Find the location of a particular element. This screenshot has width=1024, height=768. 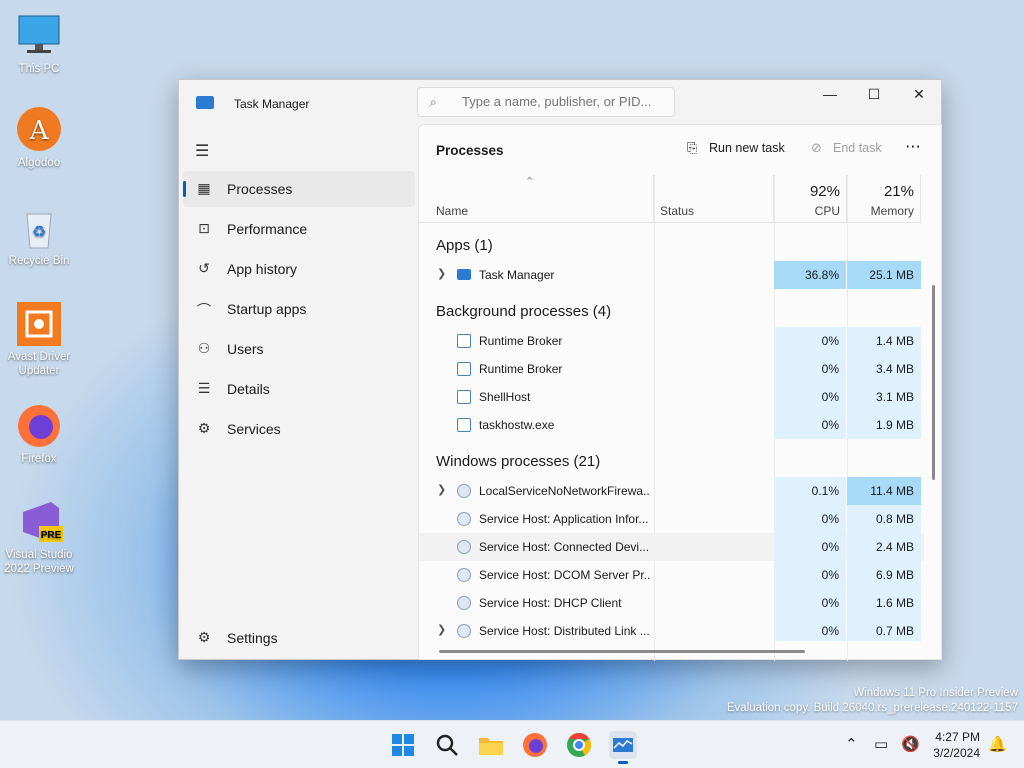

system-clock: 4:27 PM 3/2/2024 is located at coordinates (956, 745).